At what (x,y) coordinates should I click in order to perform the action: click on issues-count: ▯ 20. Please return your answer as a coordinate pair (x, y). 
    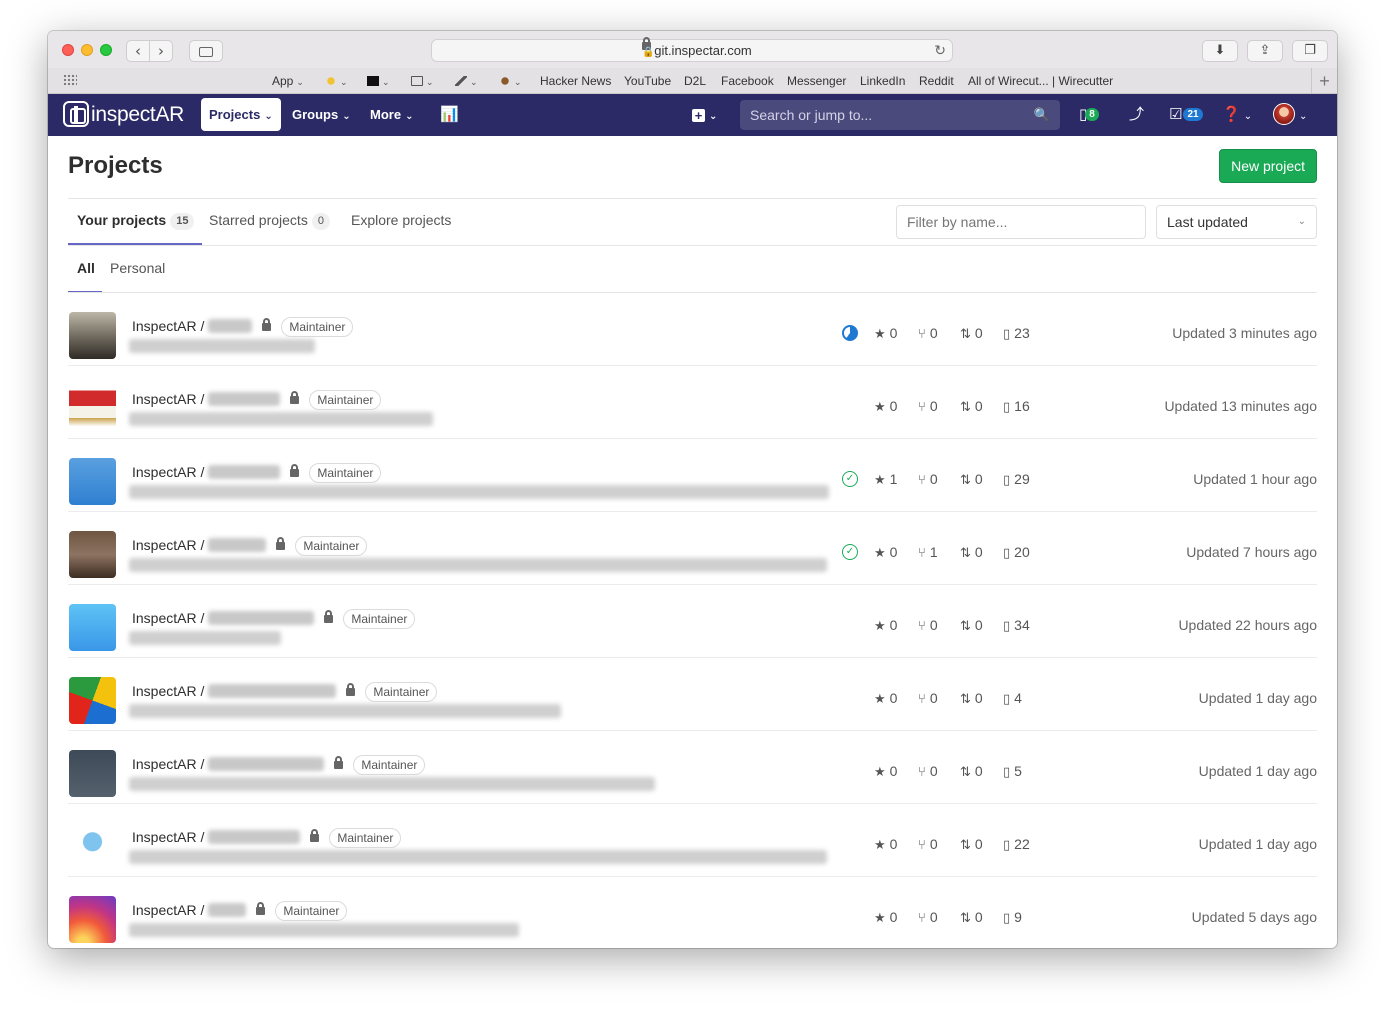
    Looking at the image, I should click on (1016, 552).